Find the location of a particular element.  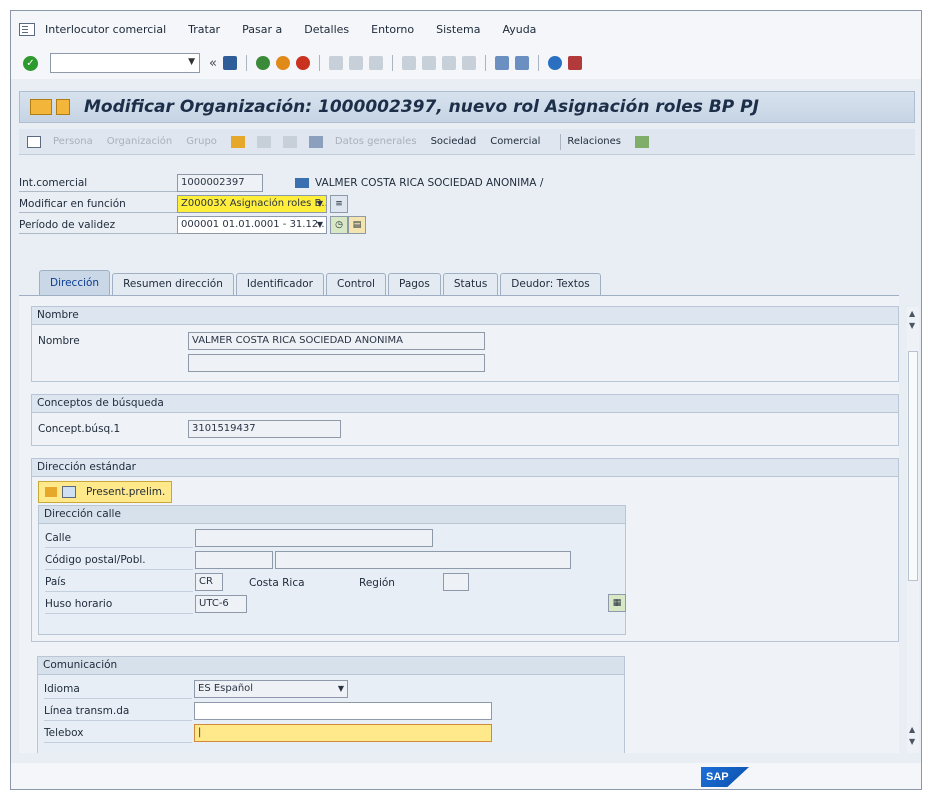

poblacion-field is located at coordinates (423, 560).